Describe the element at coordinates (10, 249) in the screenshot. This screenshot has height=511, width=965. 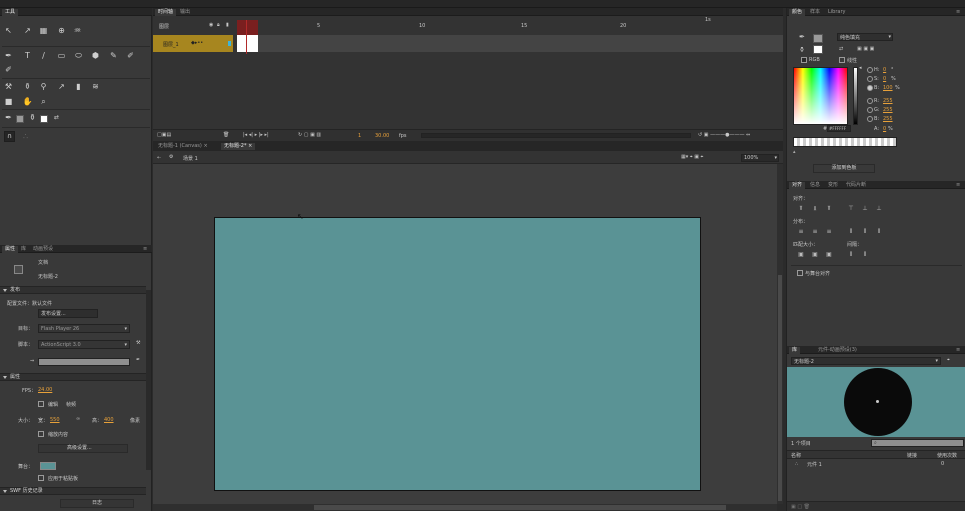
I see `tab-properties: 属性` at that location.